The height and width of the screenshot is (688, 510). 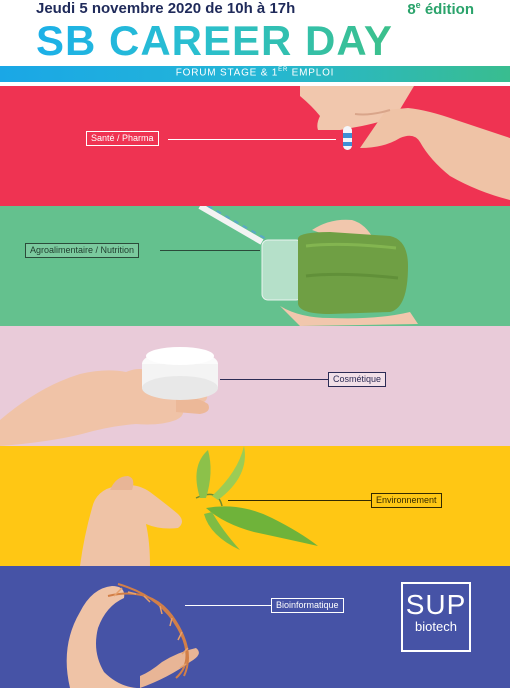 What do you see at coordinates (109, 396) in the screenshot?
I see `cream-hand-icon` at bounding box center [109, 396].